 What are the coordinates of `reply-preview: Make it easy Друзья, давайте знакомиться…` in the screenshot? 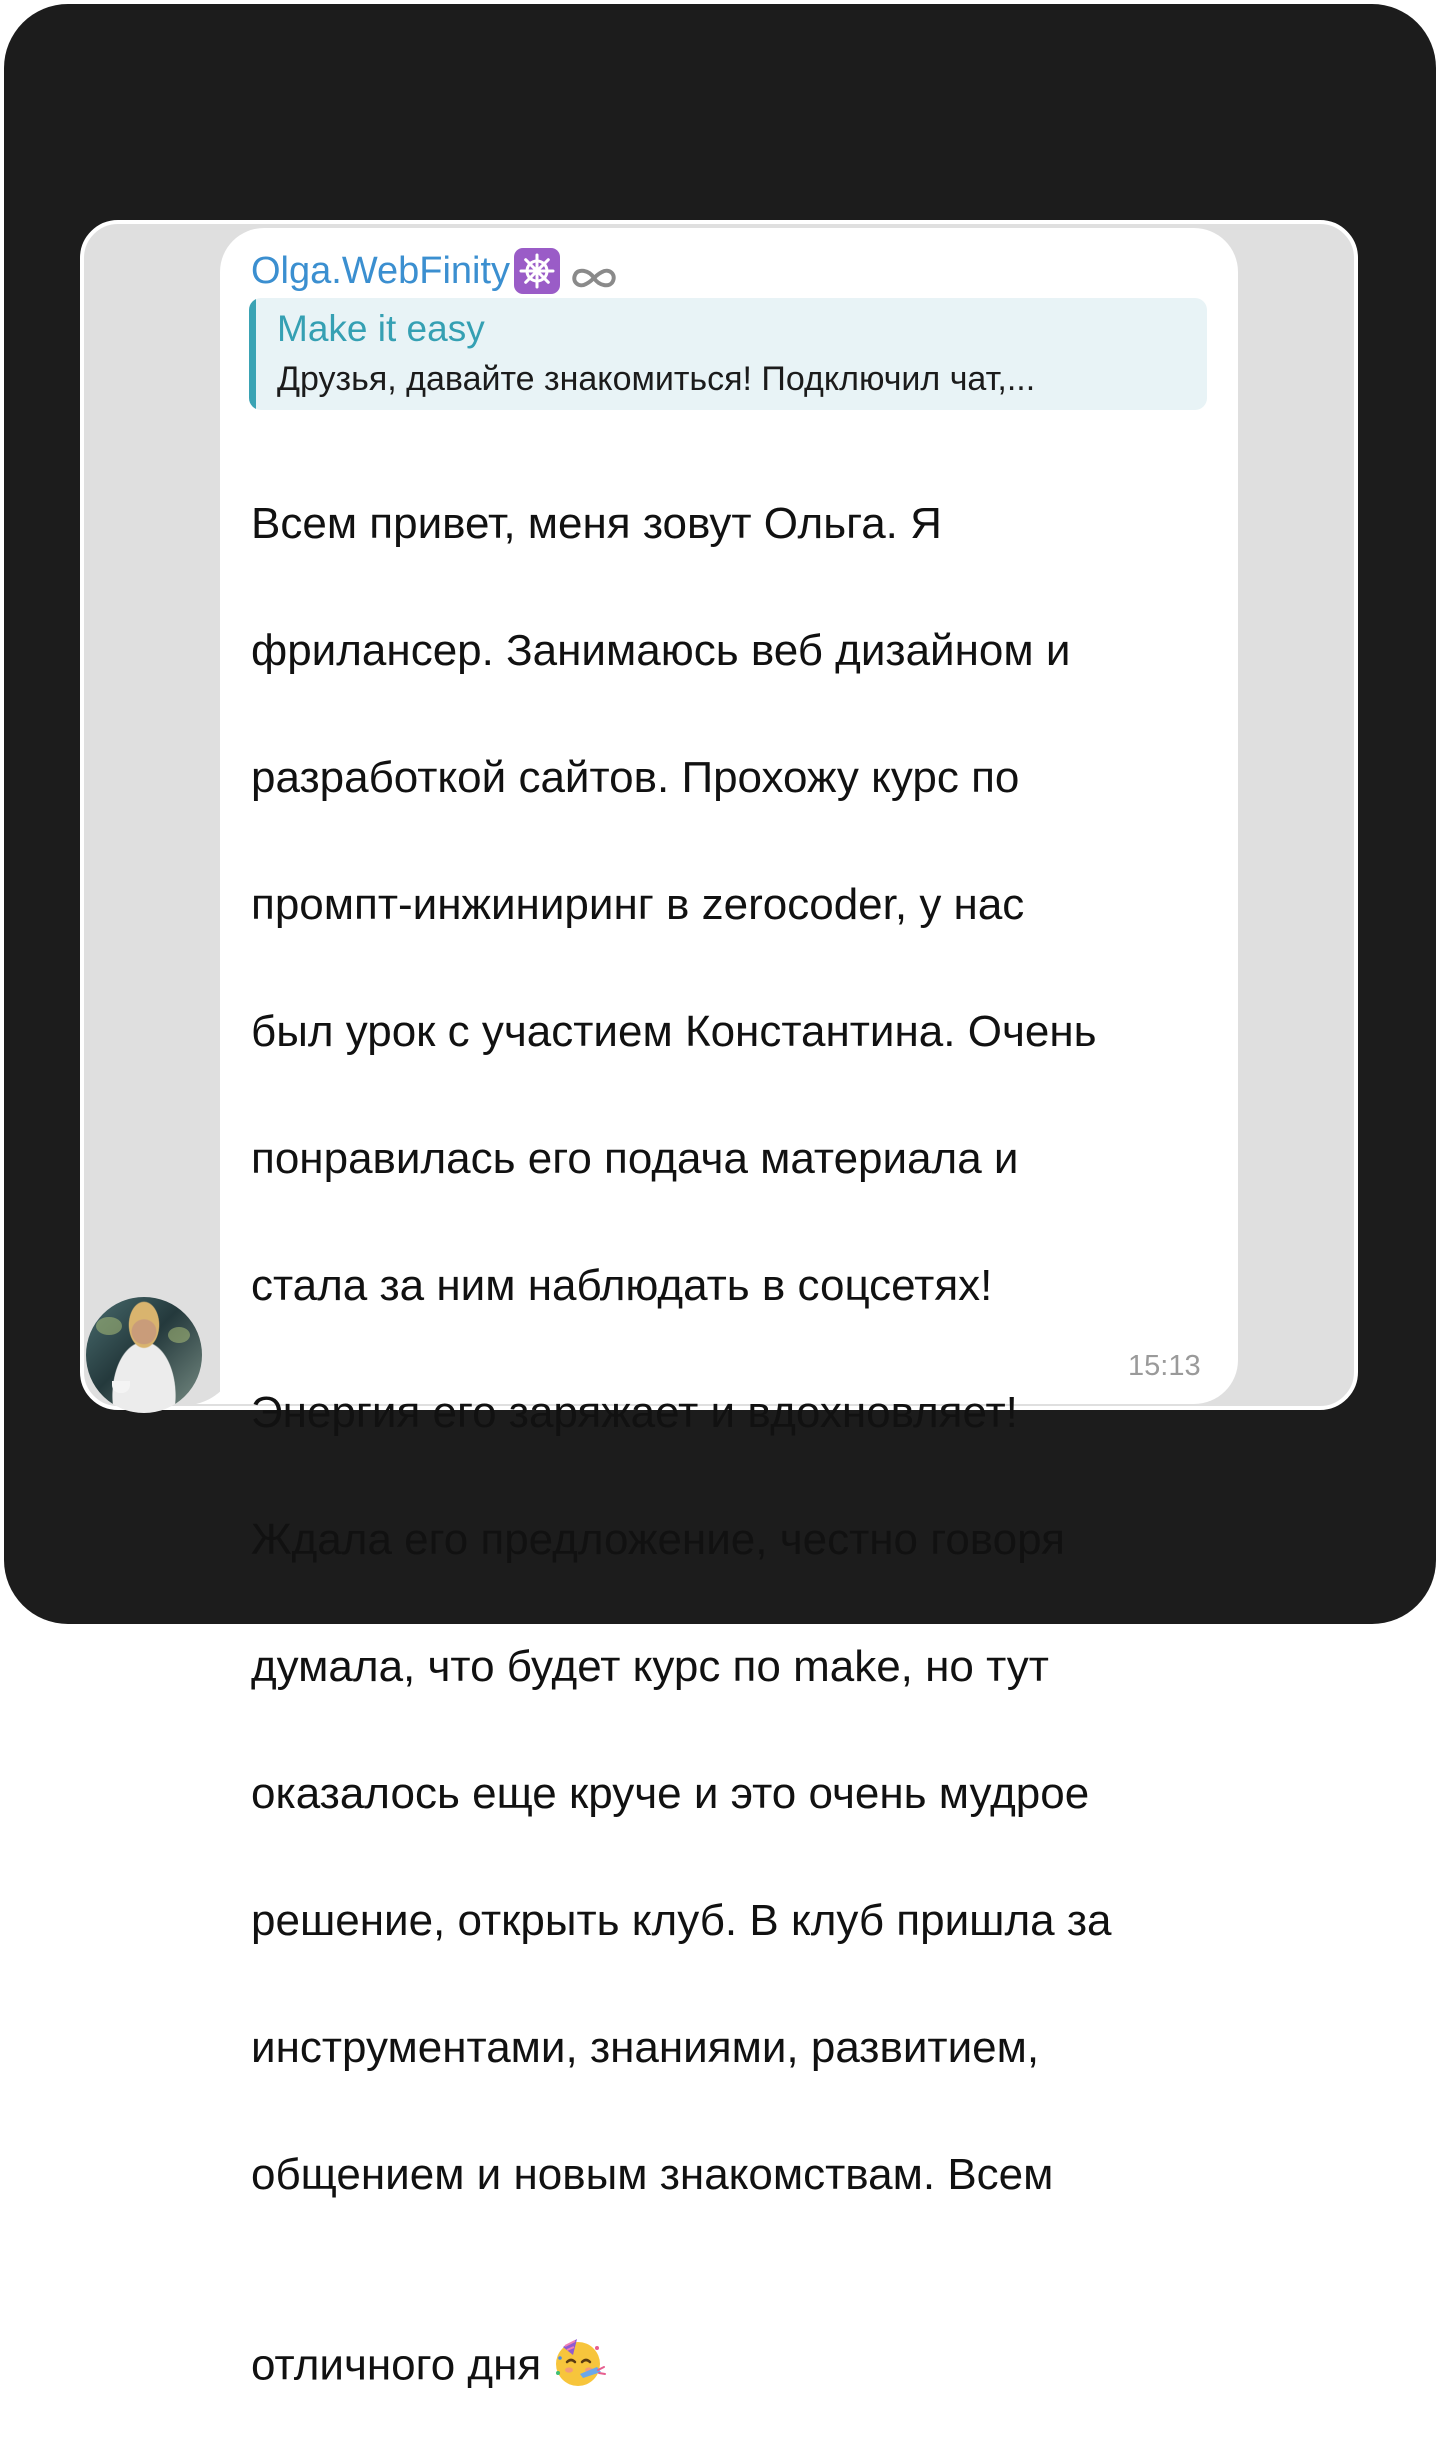 It's located at (728, 354).